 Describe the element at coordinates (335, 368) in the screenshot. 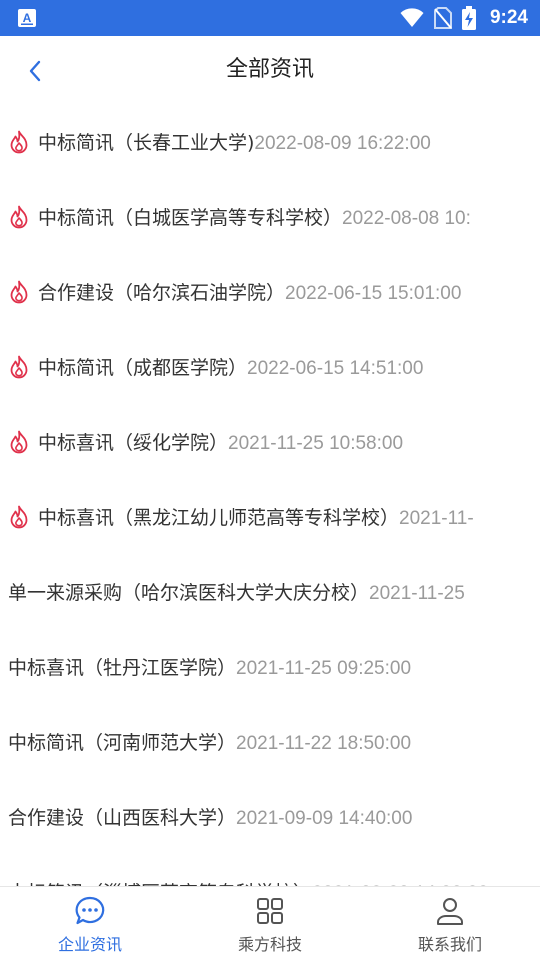

I see `news-date: 2022-06-15 14:51:00` at that location.